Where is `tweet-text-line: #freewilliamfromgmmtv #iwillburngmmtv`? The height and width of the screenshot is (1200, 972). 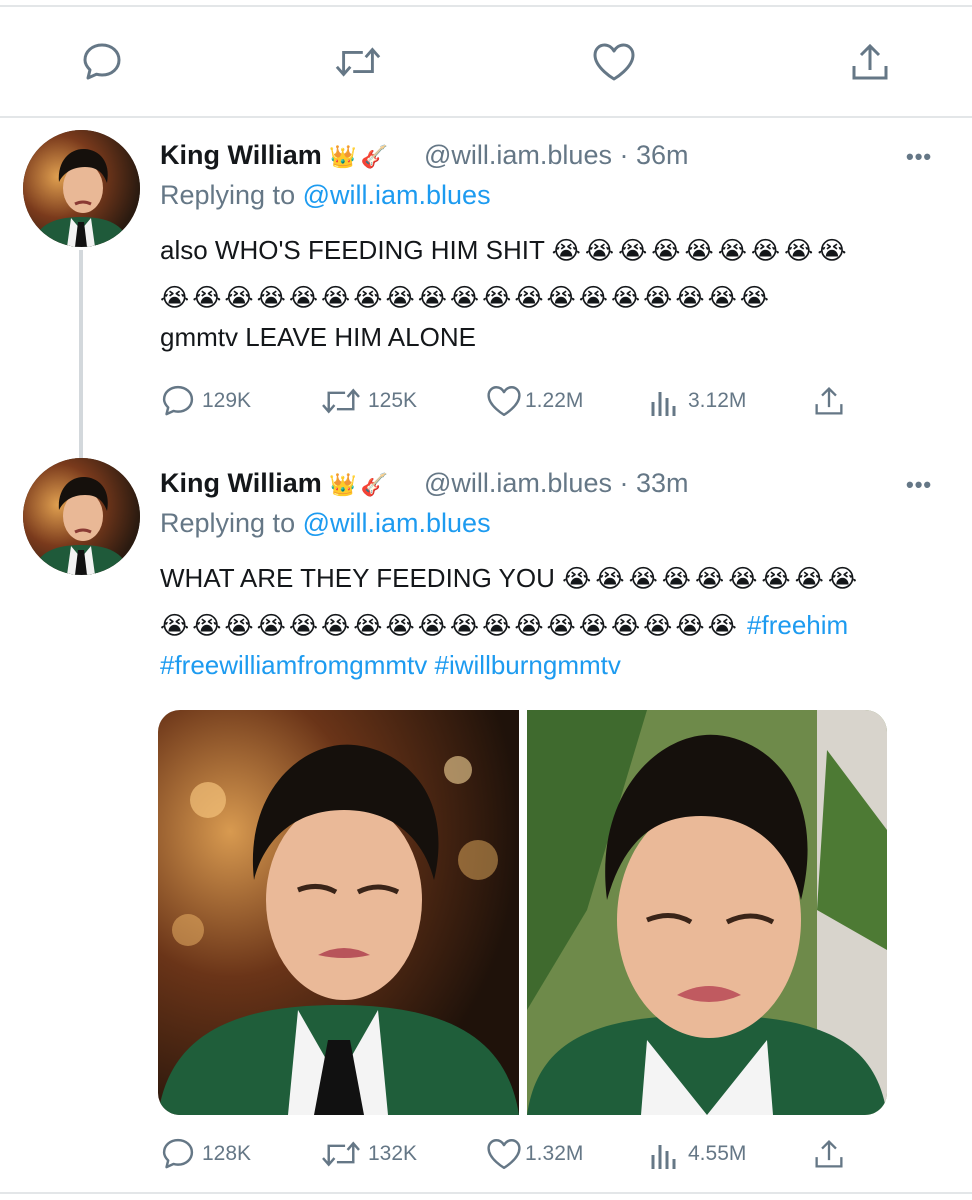 tweet-text-line: #freewilliamfromgmmtv #iwillburngmmtv is located at coordinates (390, 665).